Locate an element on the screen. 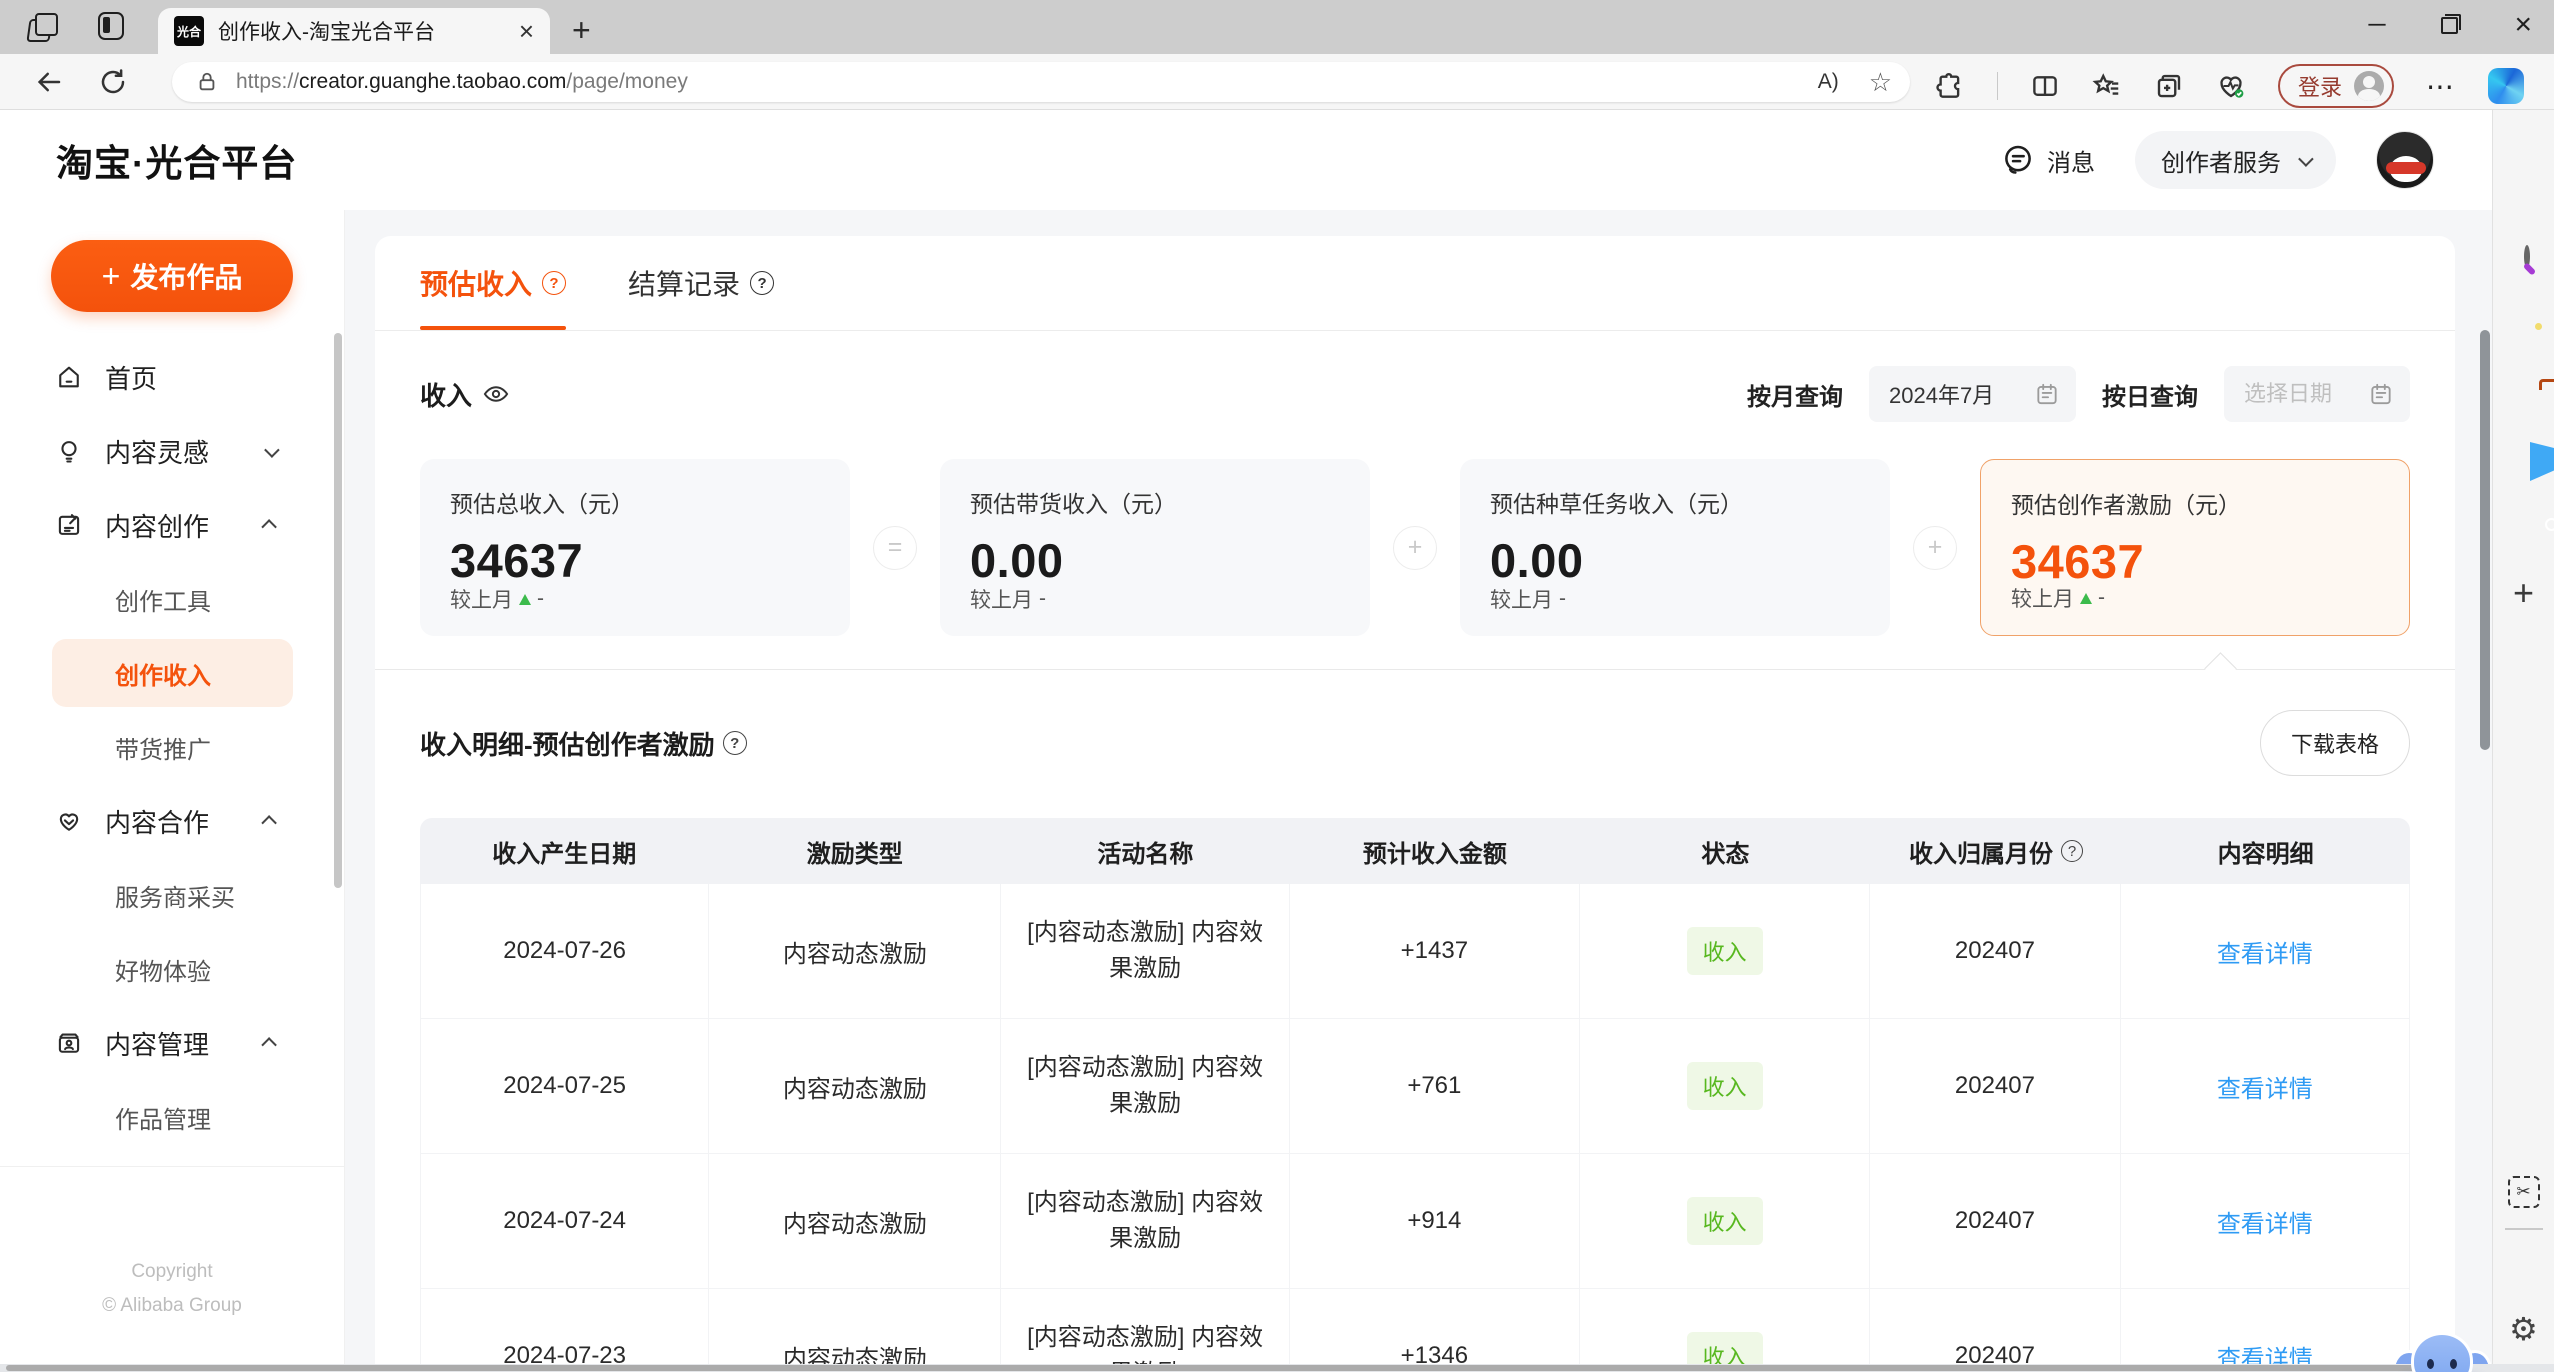  stat-label: 预估带货收入（元） is located at coordinates (1073, 504).